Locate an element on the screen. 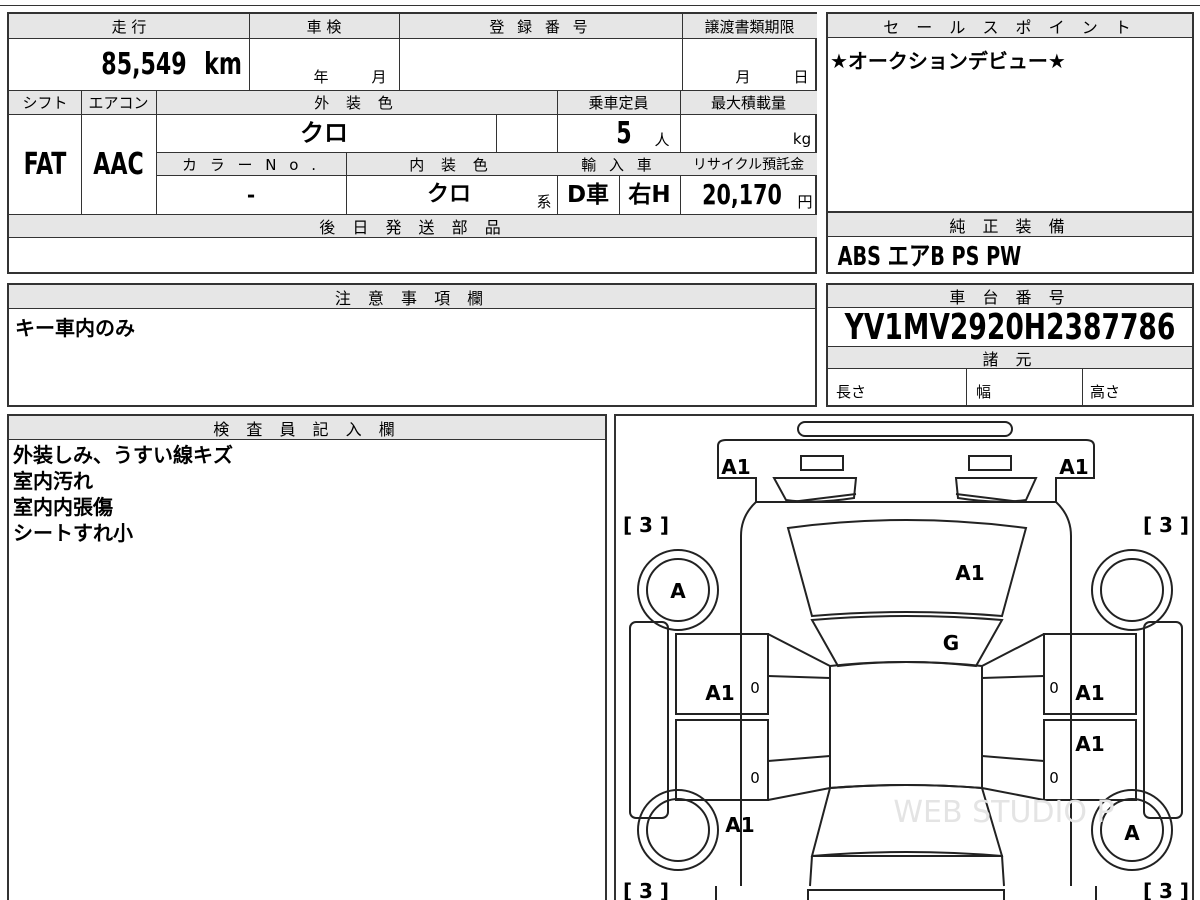 The image size is (1200, 900). header-recycle-fee: リサイクル預託金 is located at coordinates (748, 165).